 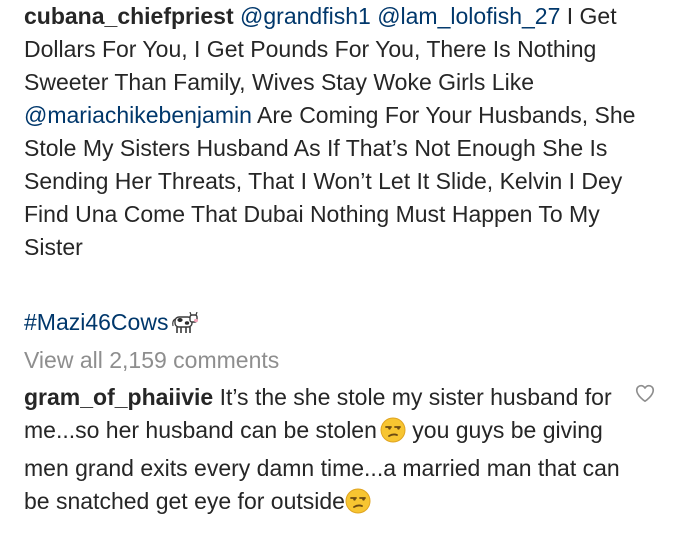 I want to click on heart-outline-icon, so click(x=645, y=393).